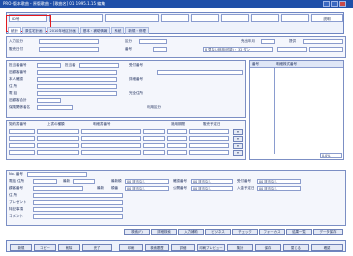 This screenshot has height=256, width=353. What do you see at coordinates (58, 152) in the screenshot?
I see `table-row-4-type` at bounding box center [58, 152].